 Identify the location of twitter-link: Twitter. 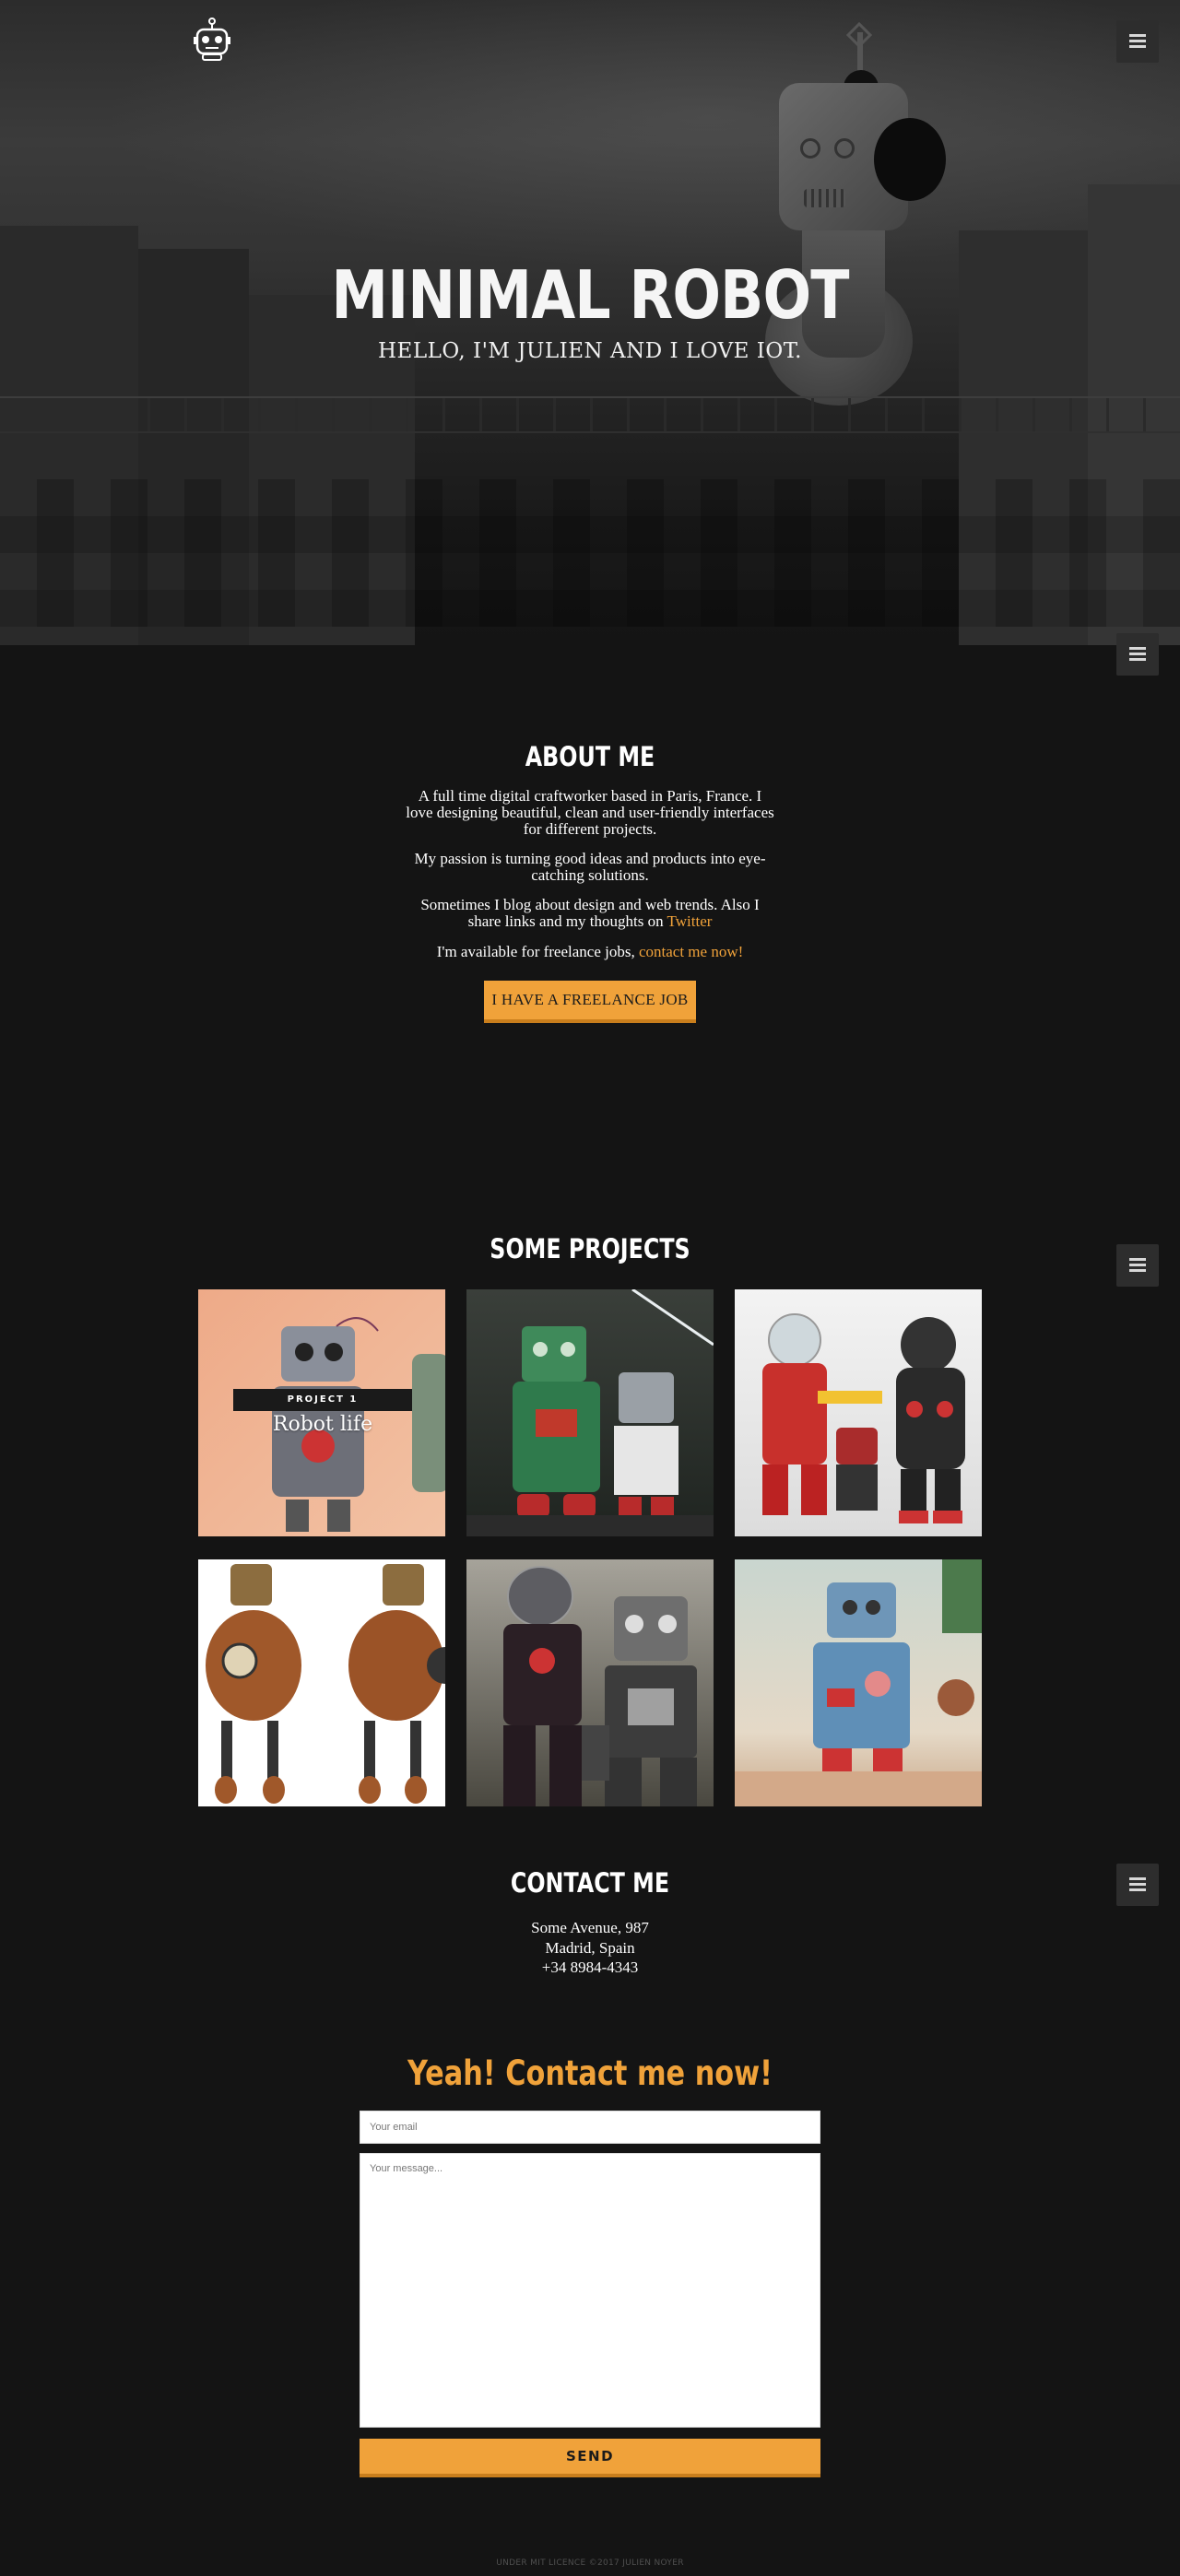
(690, 921).